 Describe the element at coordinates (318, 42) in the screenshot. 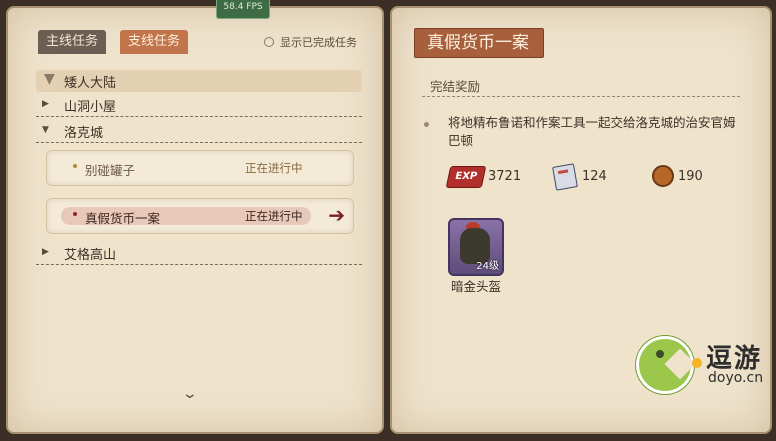

I see `show-completed-label: 显示已完成任务` at that location.